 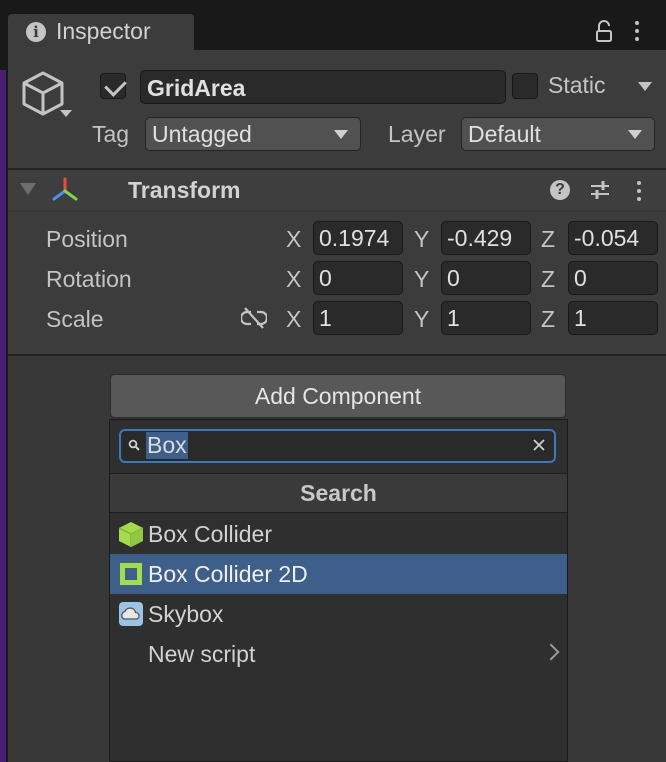 I want to click on layer-dropdown-value: Default, so click(x=504, y=134).